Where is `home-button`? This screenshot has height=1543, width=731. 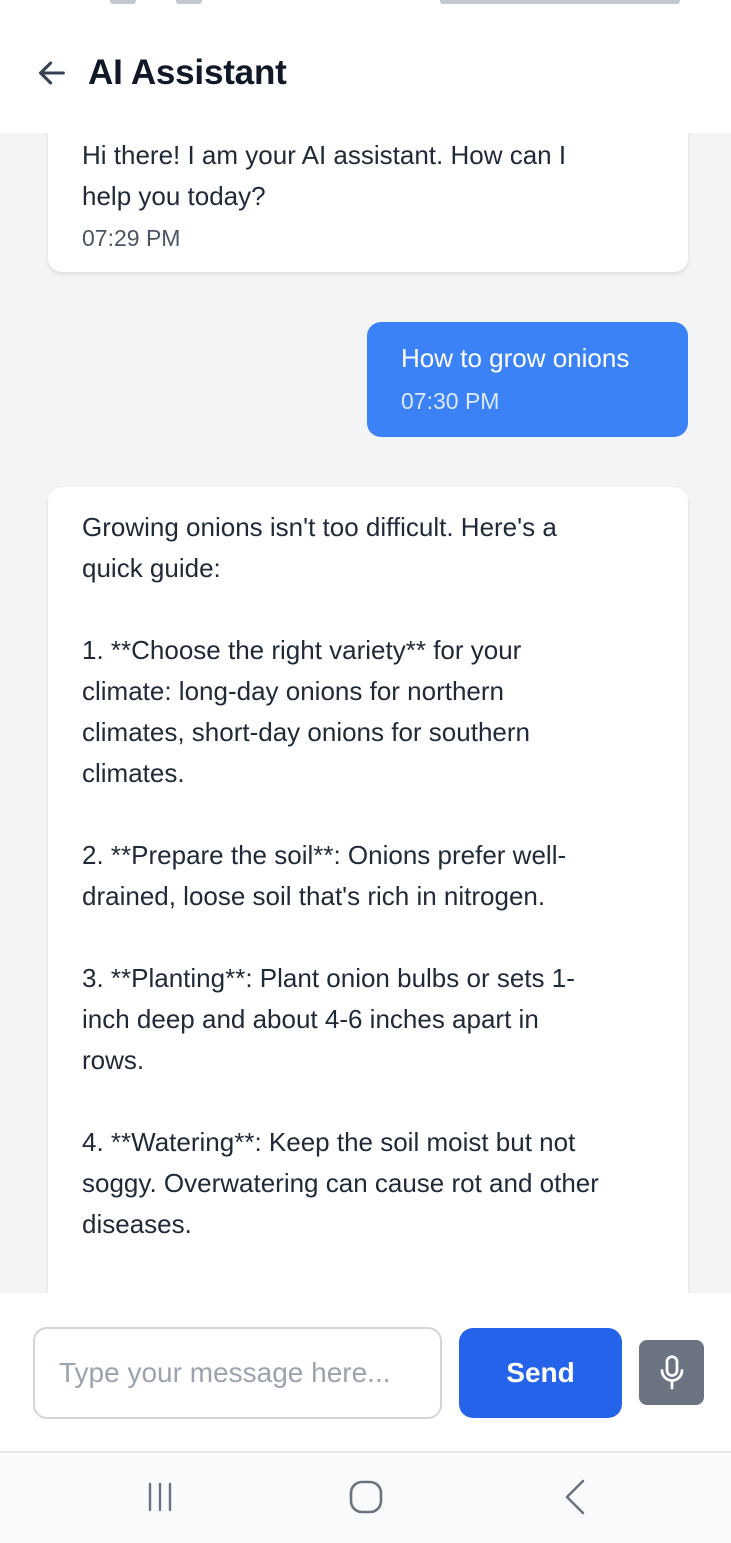 home-button is located at coordinates (366, 1497).